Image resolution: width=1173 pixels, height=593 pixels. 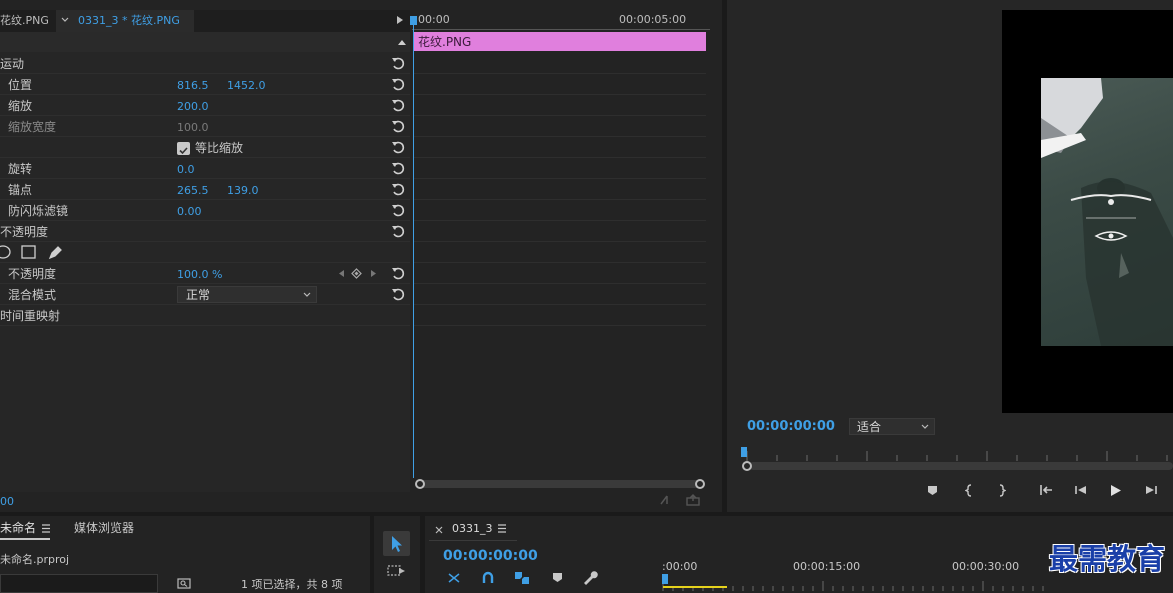 I want to click on reset-motion-icon, so click(x=398, y=63).